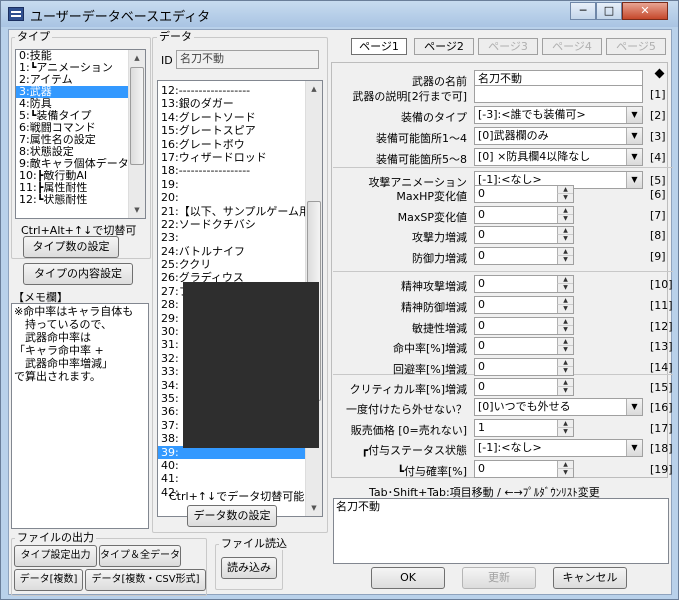 This screenshot has height=600, width=679. What do you see at coordinates (524, 256) in the screenshot?
I see `field-def-spinner: 0 ▲ ▼` at bounding box center [524, 256].